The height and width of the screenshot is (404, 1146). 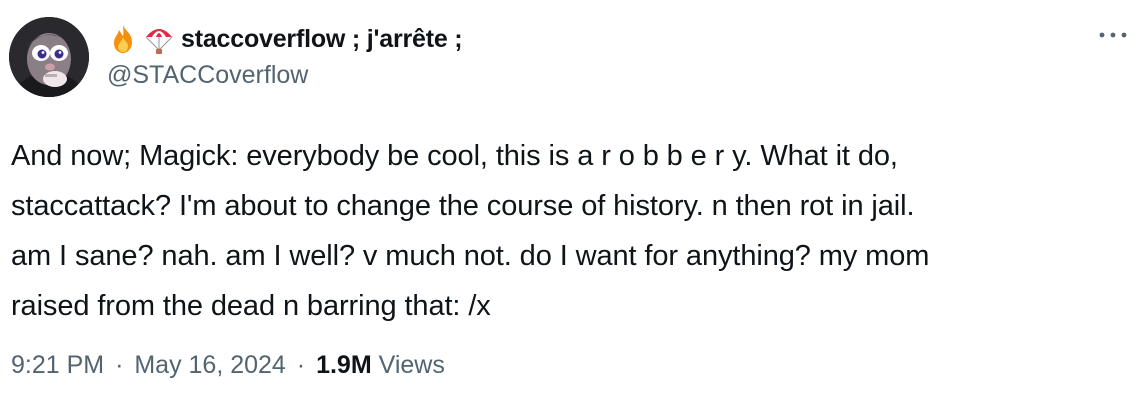 I want to click on more-icon, so click(x=1113, y=35).